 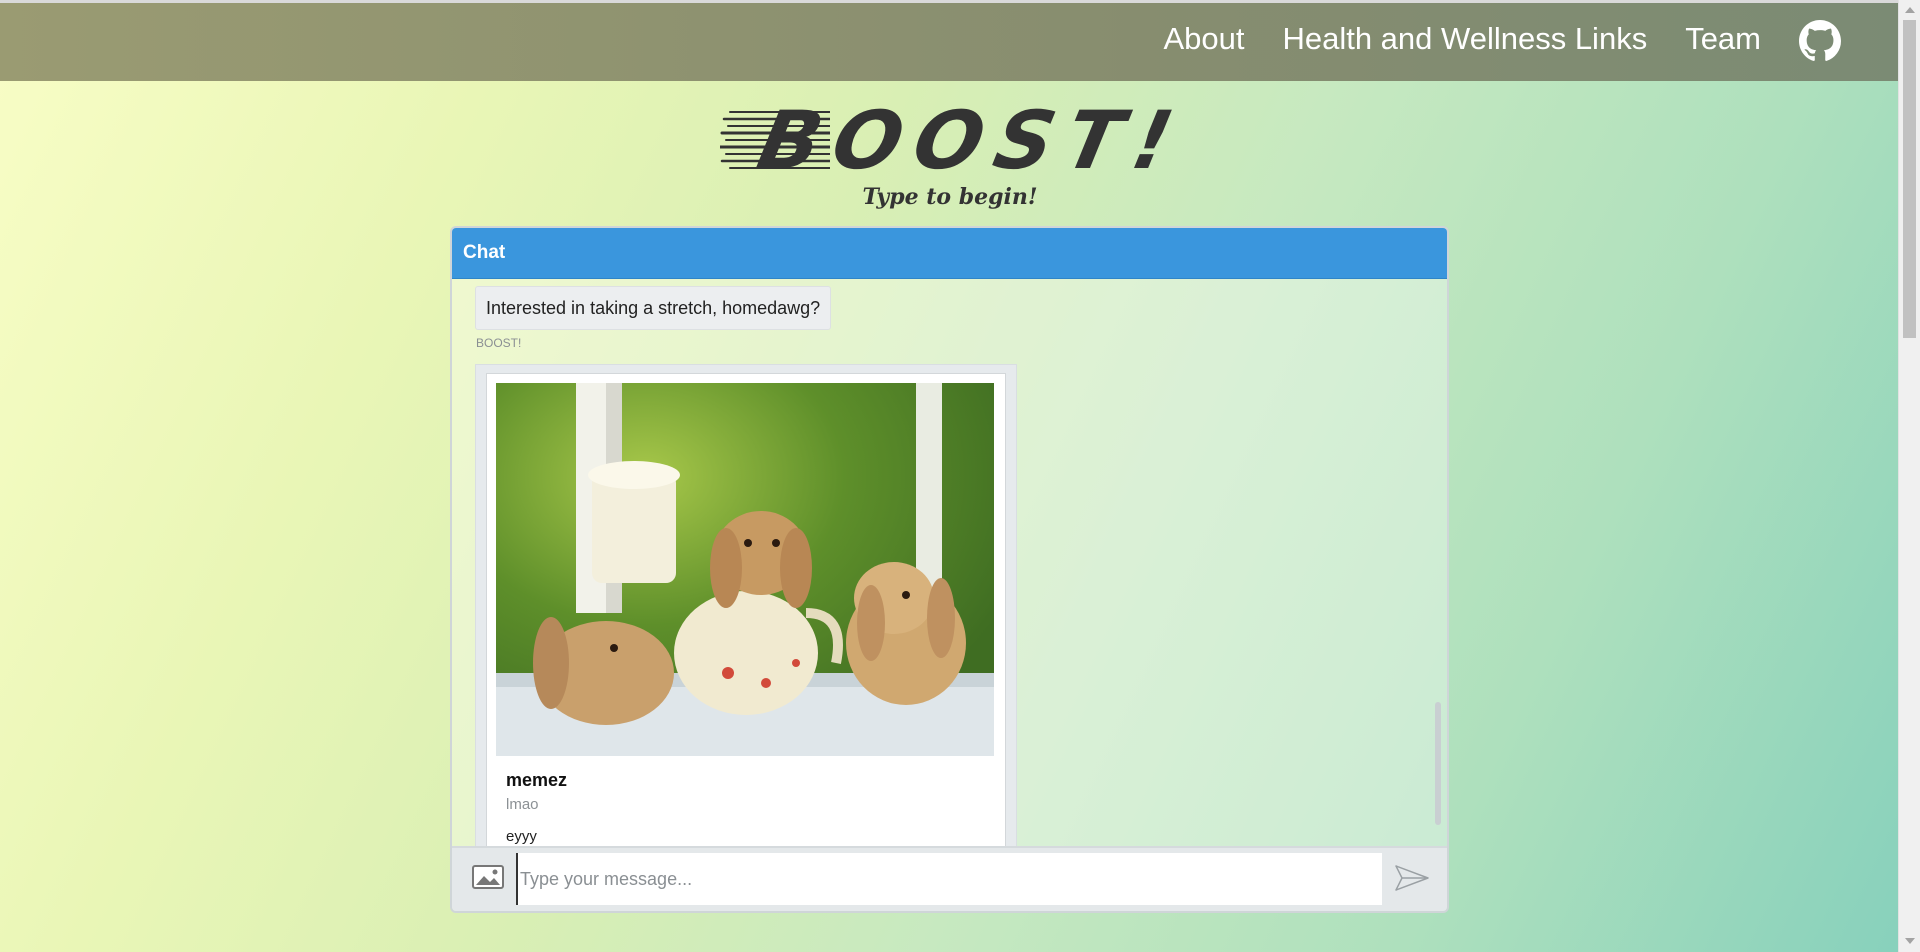 I want to click on nav-team-link: Team, so click(x=1723, y=39).